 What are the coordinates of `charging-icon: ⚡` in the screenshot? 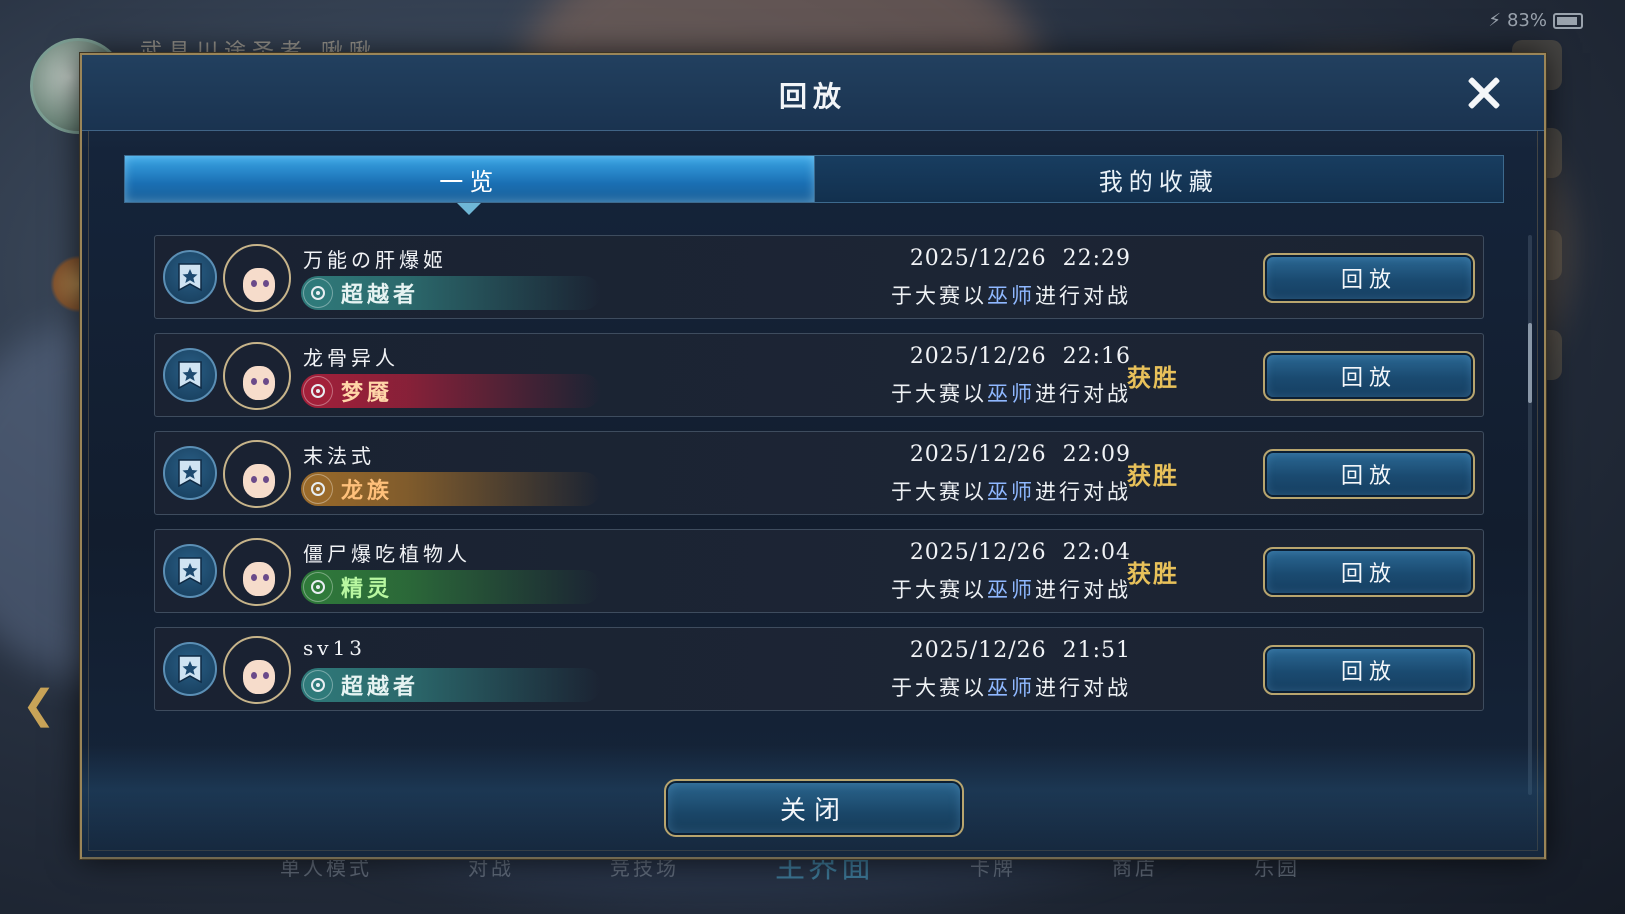 It's located at (1494, 20).